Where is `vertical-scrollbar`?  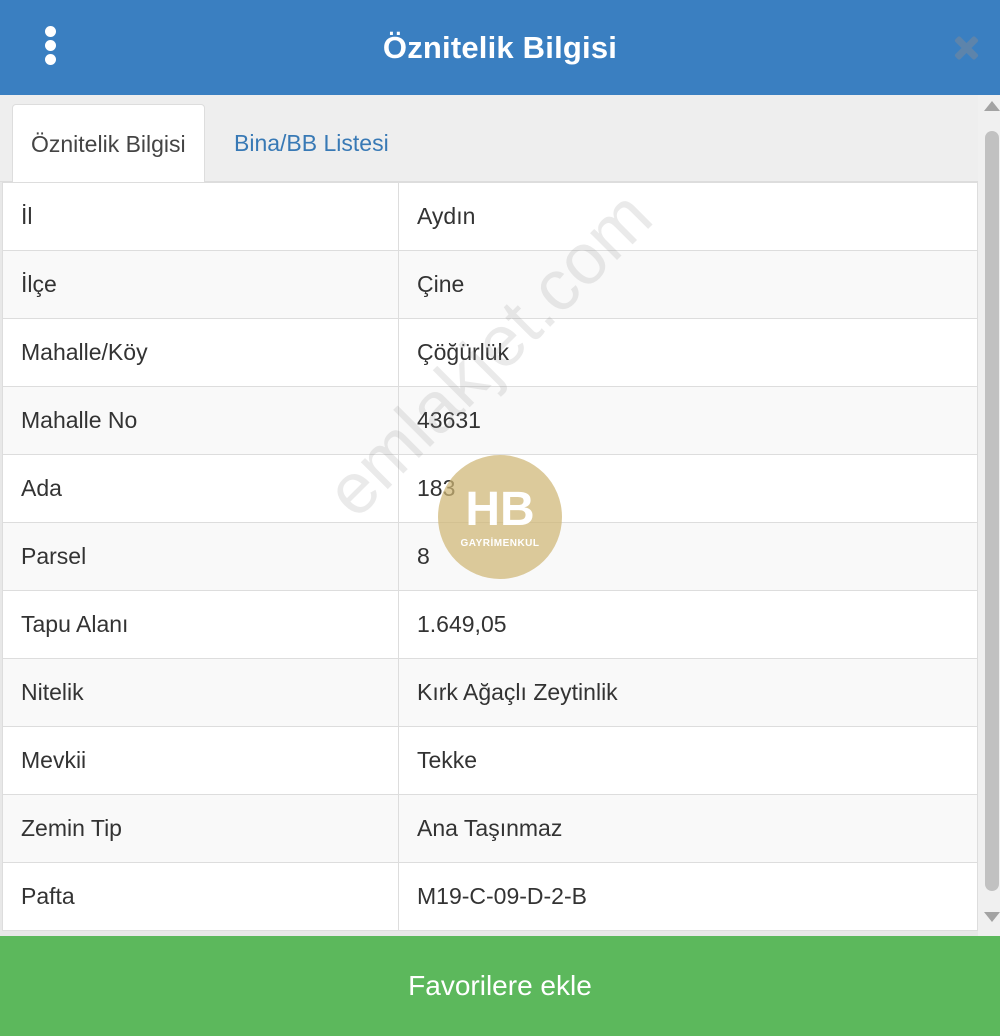
vertical-scrollbar is located at coordinates (989, 515).